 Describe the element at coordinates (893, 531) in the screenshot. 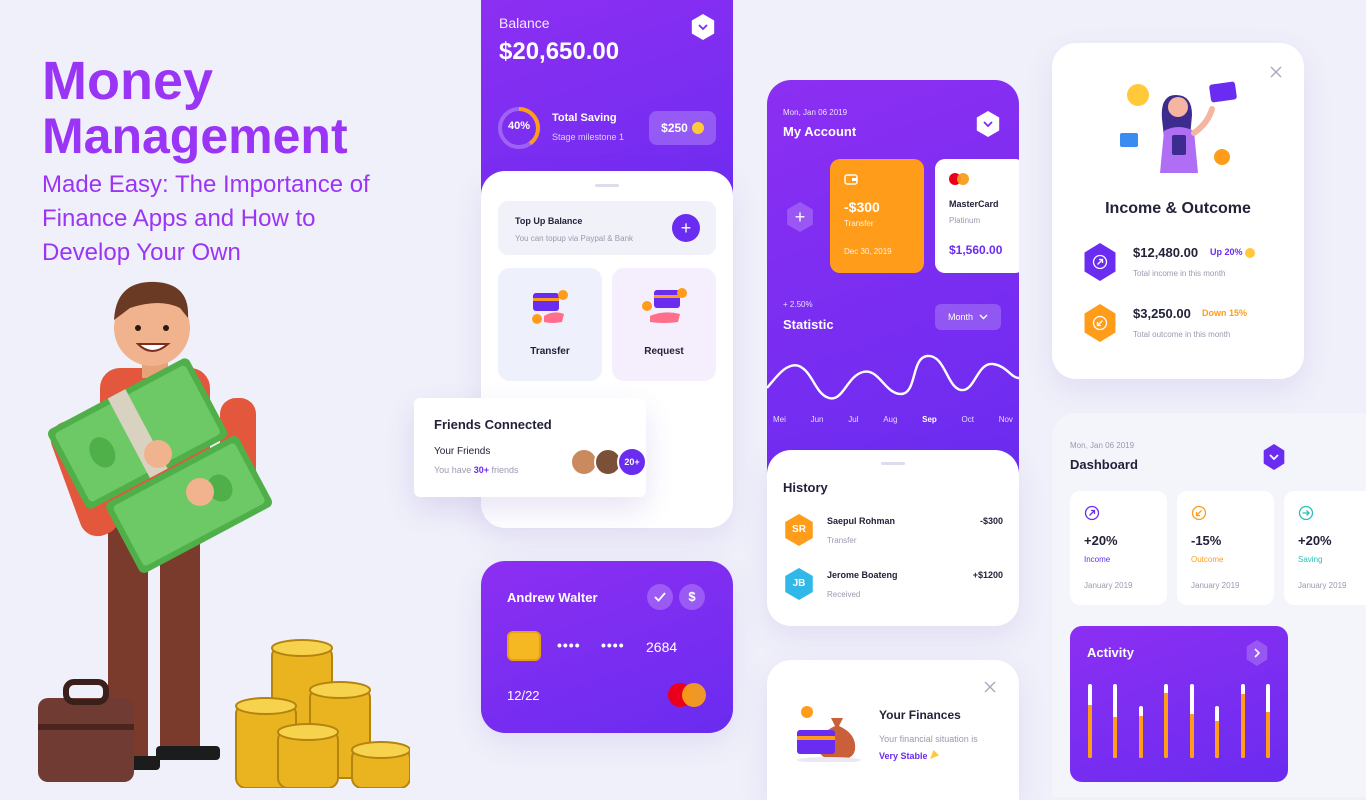

I see `list-item: SR Saepul Rohman Transfer -$300` at that location.